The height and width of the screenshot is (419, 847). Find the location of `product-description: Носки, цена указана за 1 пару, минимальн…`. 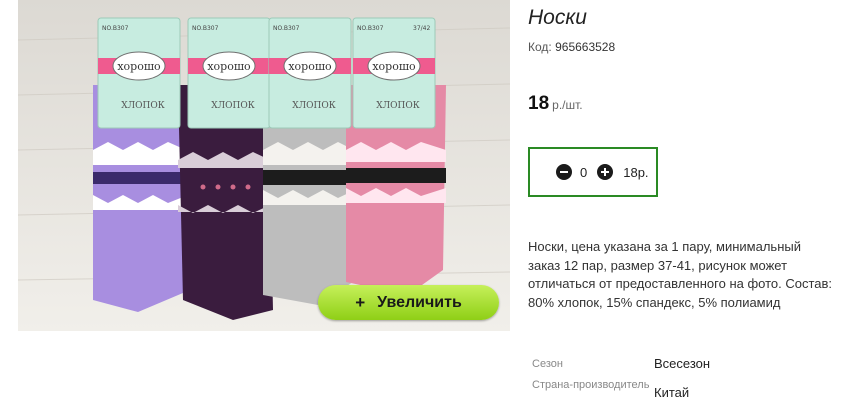

product-description: Носки, цена указана за 1 пару, минимальн… is located at coordinates (680, 274).